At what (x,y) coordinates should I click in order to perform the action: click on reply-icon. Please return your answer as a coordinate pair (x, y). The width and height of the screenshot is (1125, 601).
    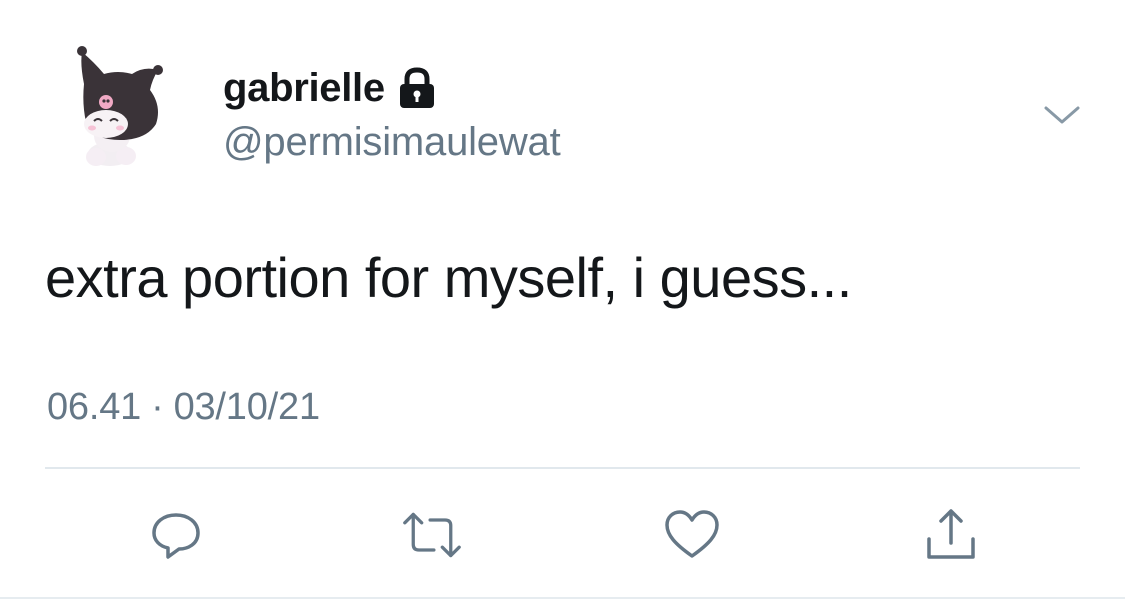
    Looking at the image, I should click on (176, 536).